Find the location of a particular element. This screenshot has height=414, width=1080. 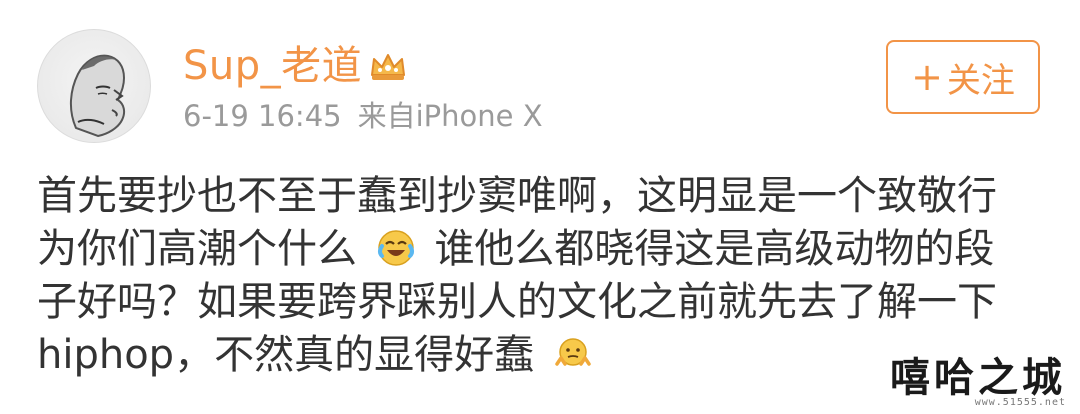

post-line-with-emoji: 为你们高潮个什么 谁他么都晓得这是高级动物的段 is located at coordinates (547, 249).